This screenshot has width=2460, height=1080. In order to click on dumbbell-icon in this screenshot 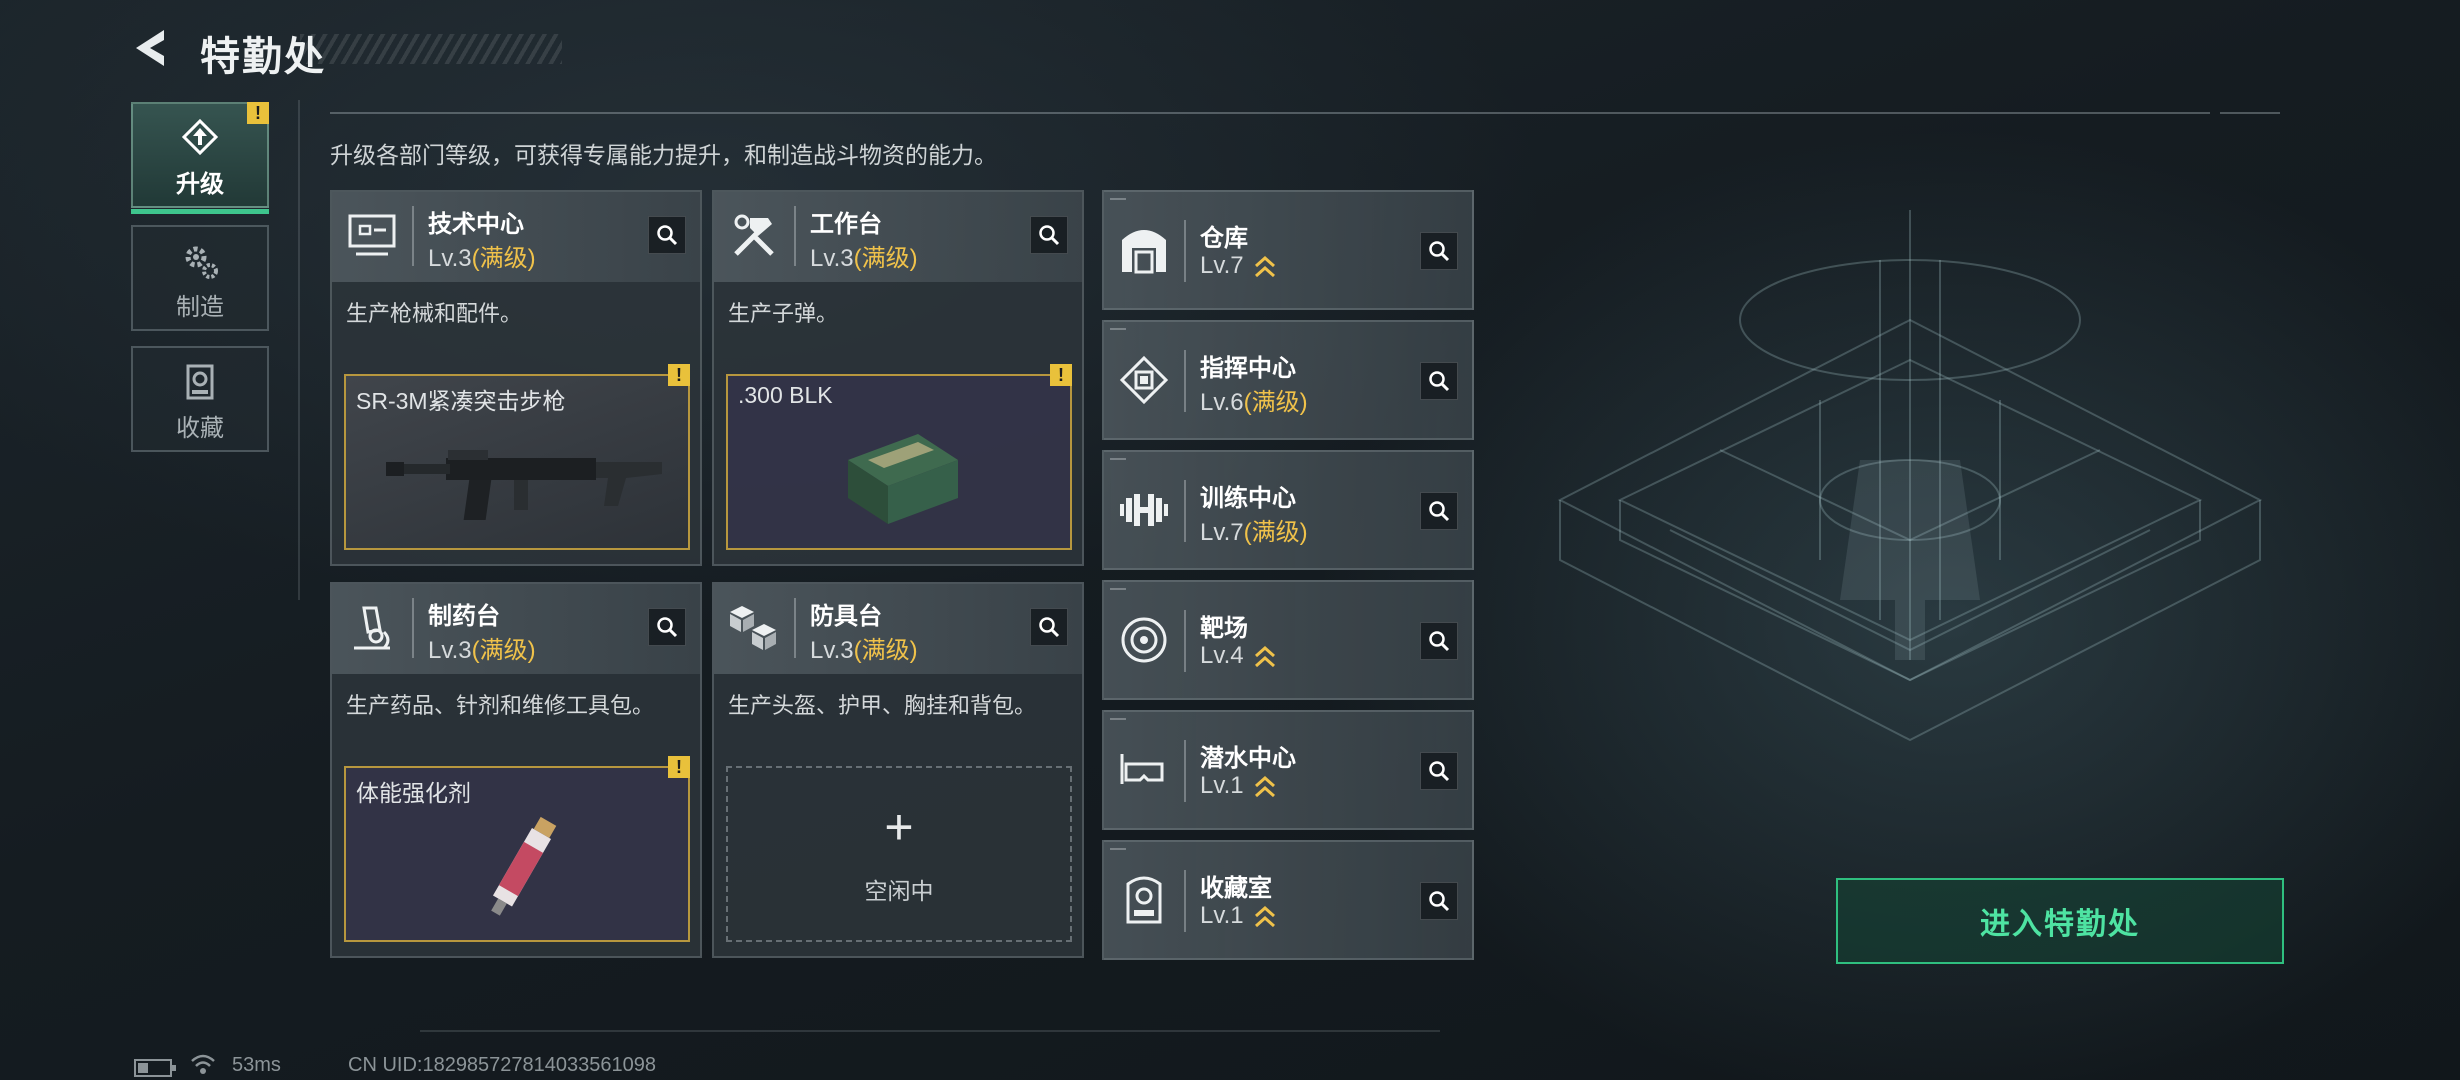, I will do `click(1144, 510)`.